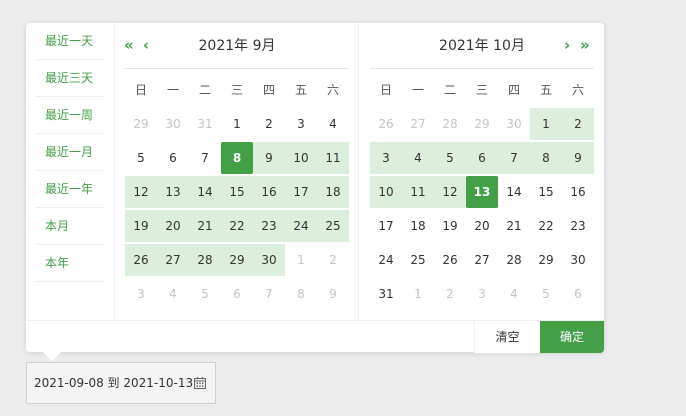  What do you see at coordinates (585, 45) in the screenshot?
I see `next-year-button: »` at bounding box center [585, 45].